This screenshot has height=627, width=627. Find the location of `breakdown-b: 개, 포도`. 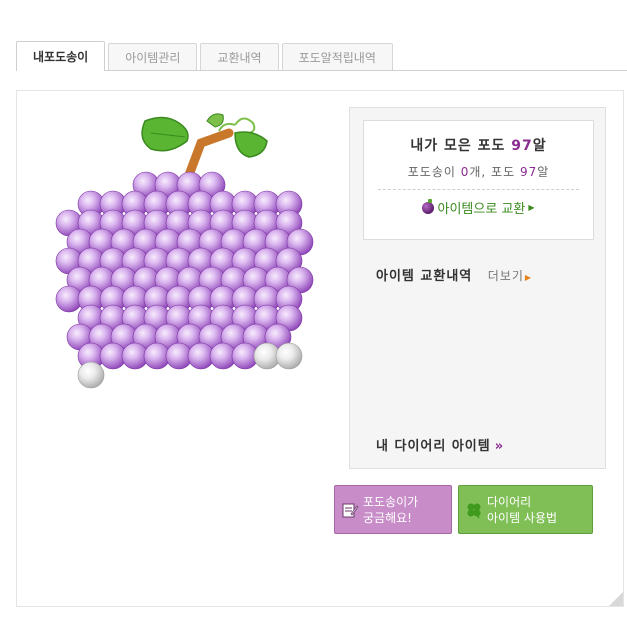

breakdown-b: 개, 포도 is located at coordinates (494, 172).